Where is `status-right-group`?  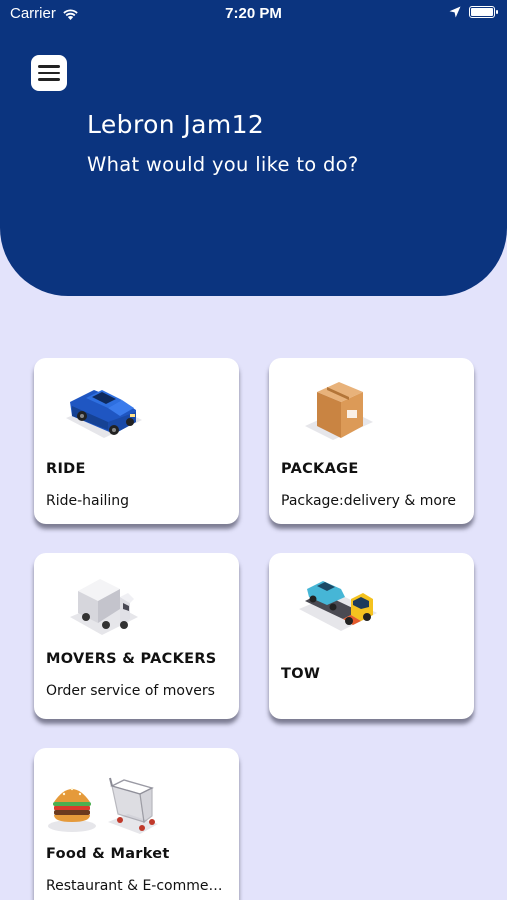
status-right-group is located at coordinates (473, 12).